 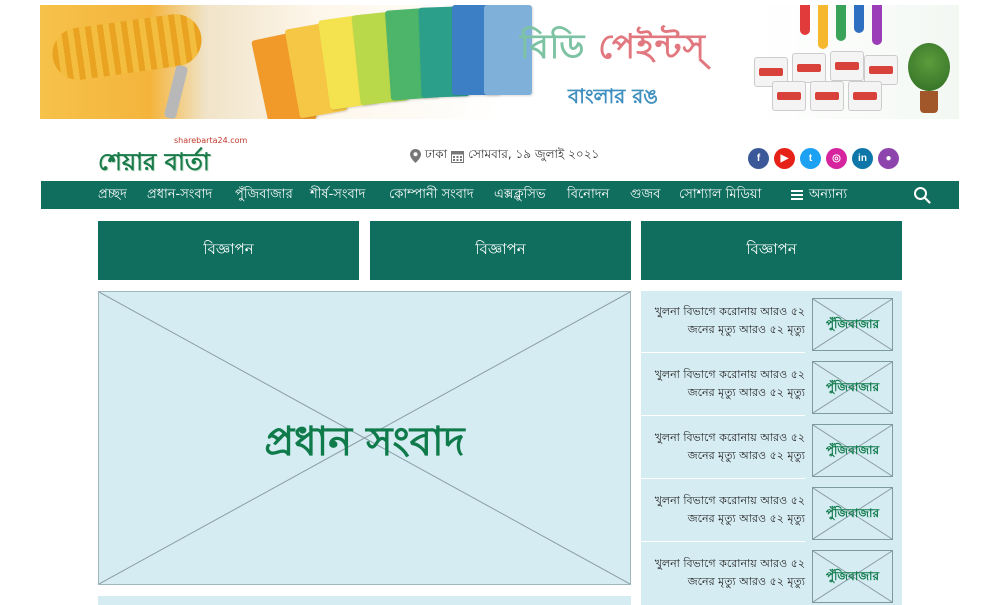 I want to click on logo-text: শেয়ার বার্তা, so click(x=154, y=162).